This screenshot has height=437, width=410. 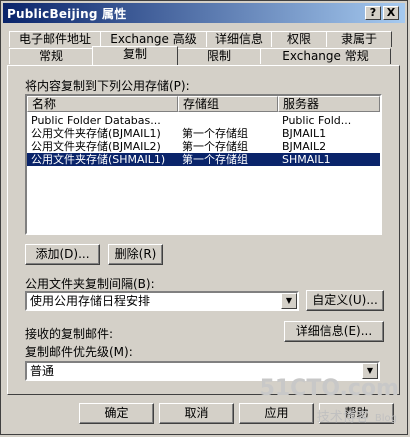 I want to click on tab-email-addresses: 电子邮件地址, so click(x=55, y=39).